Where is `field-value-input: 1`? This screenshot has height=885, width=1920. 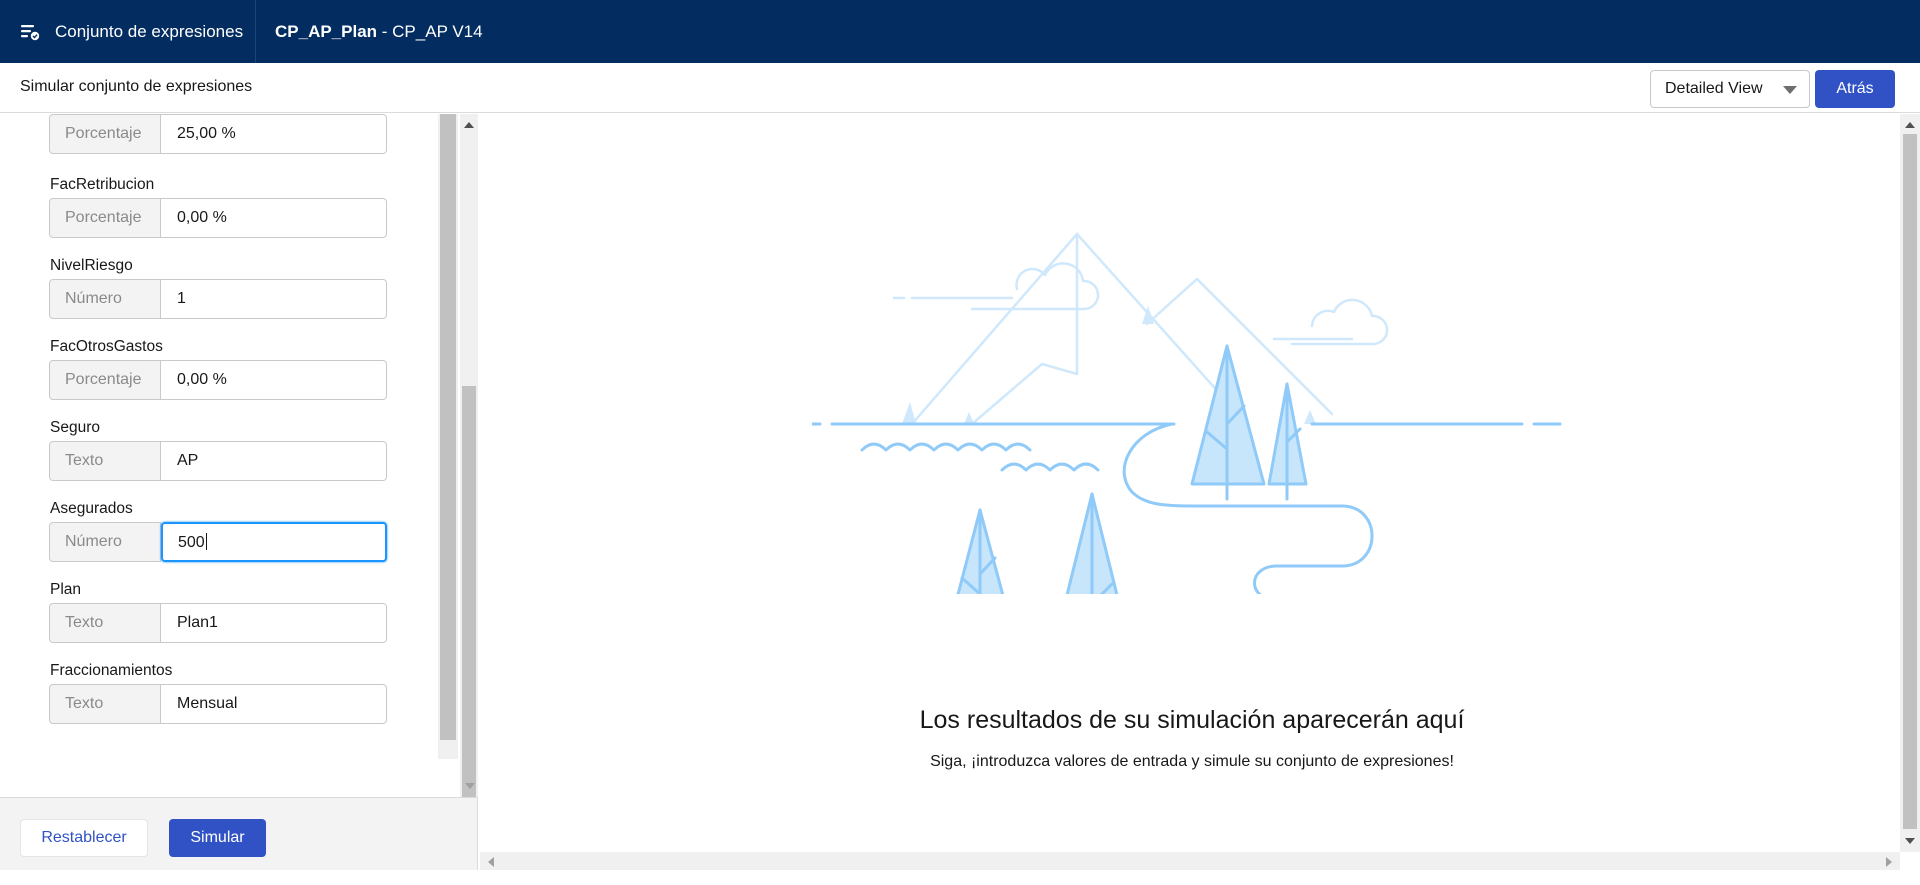 field-value-input: 1 is located at coordinates (274, 299).